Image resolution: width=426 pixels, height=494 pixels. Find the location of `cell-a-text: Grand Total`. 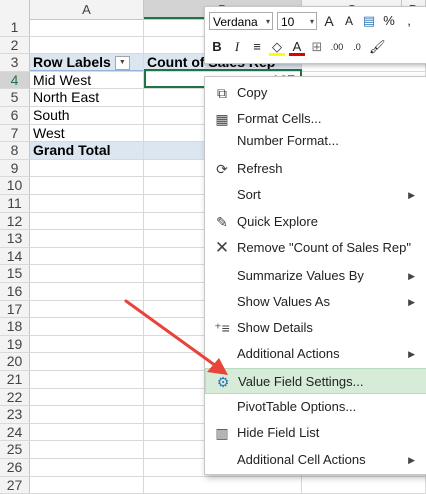

cell-a-text: Grand Total is located at coordinates (72, 150).